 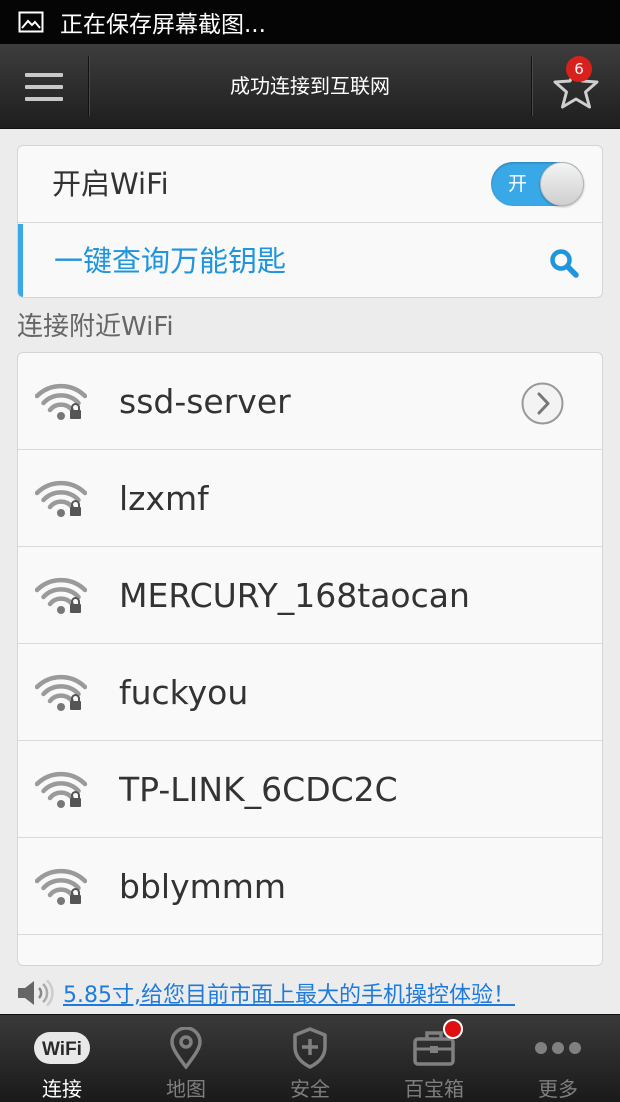 What do you see at coordinates (205, 401) in the screenshot?
I see `network-ssid: ssd-server` at bounding box center [205, 401].